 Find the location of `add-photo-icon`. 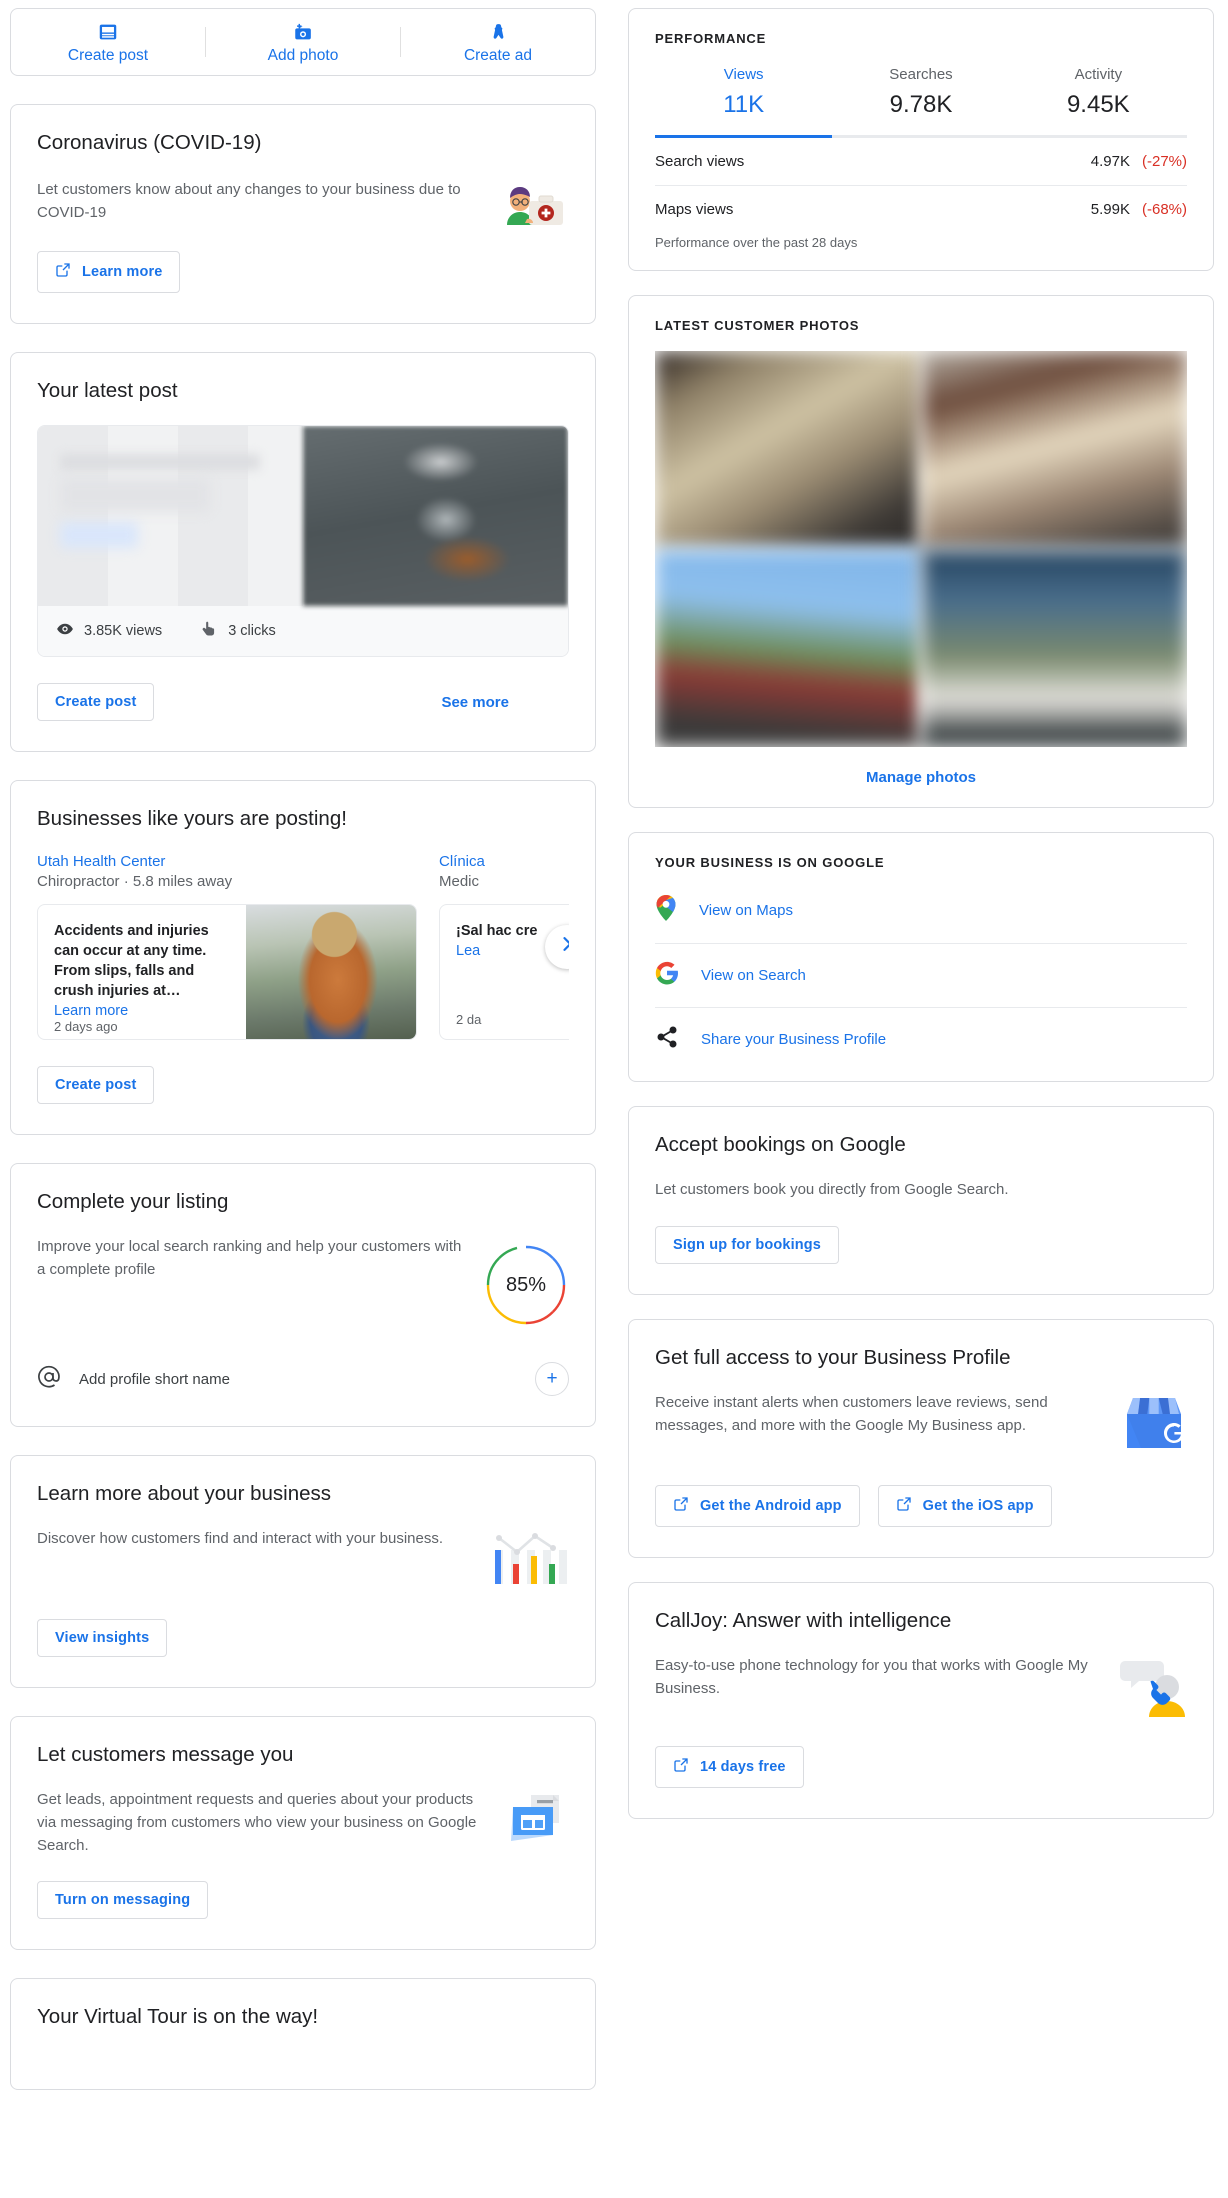

add-photo-icon is located at coordinates (303, 32).